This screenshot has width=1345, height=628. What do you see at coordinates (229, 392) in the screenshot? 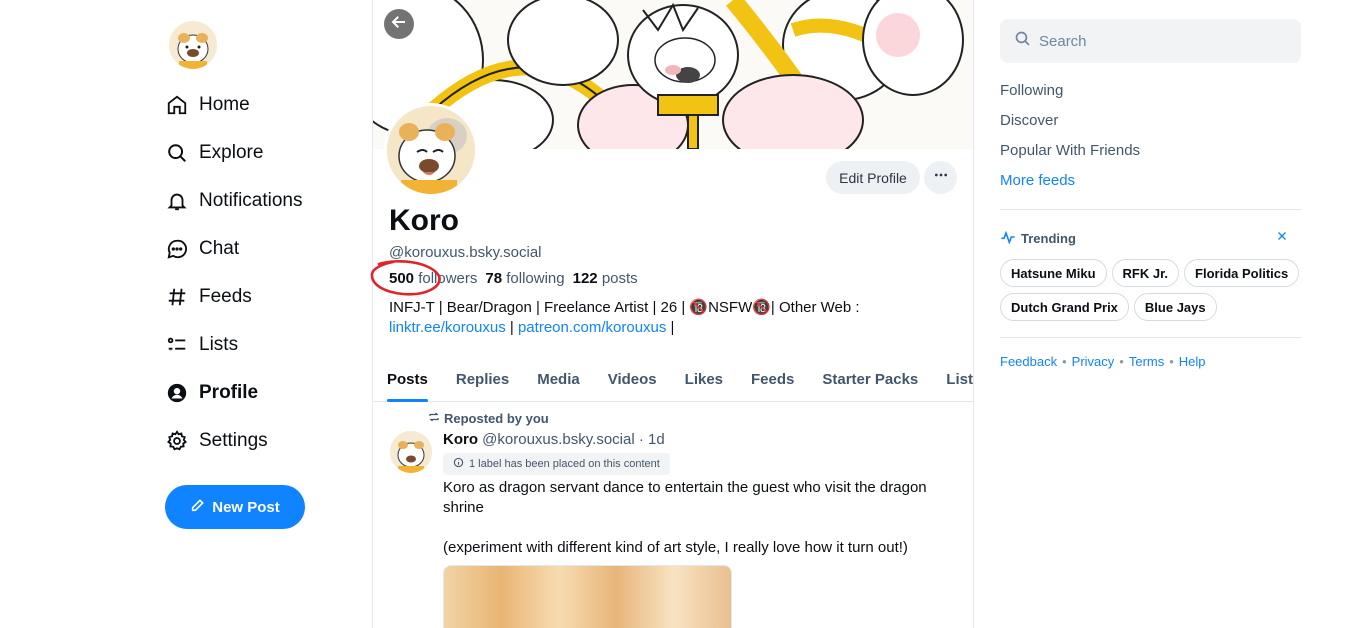
I see `nav-profile-label: Profile` at bounding box center [229, 392].